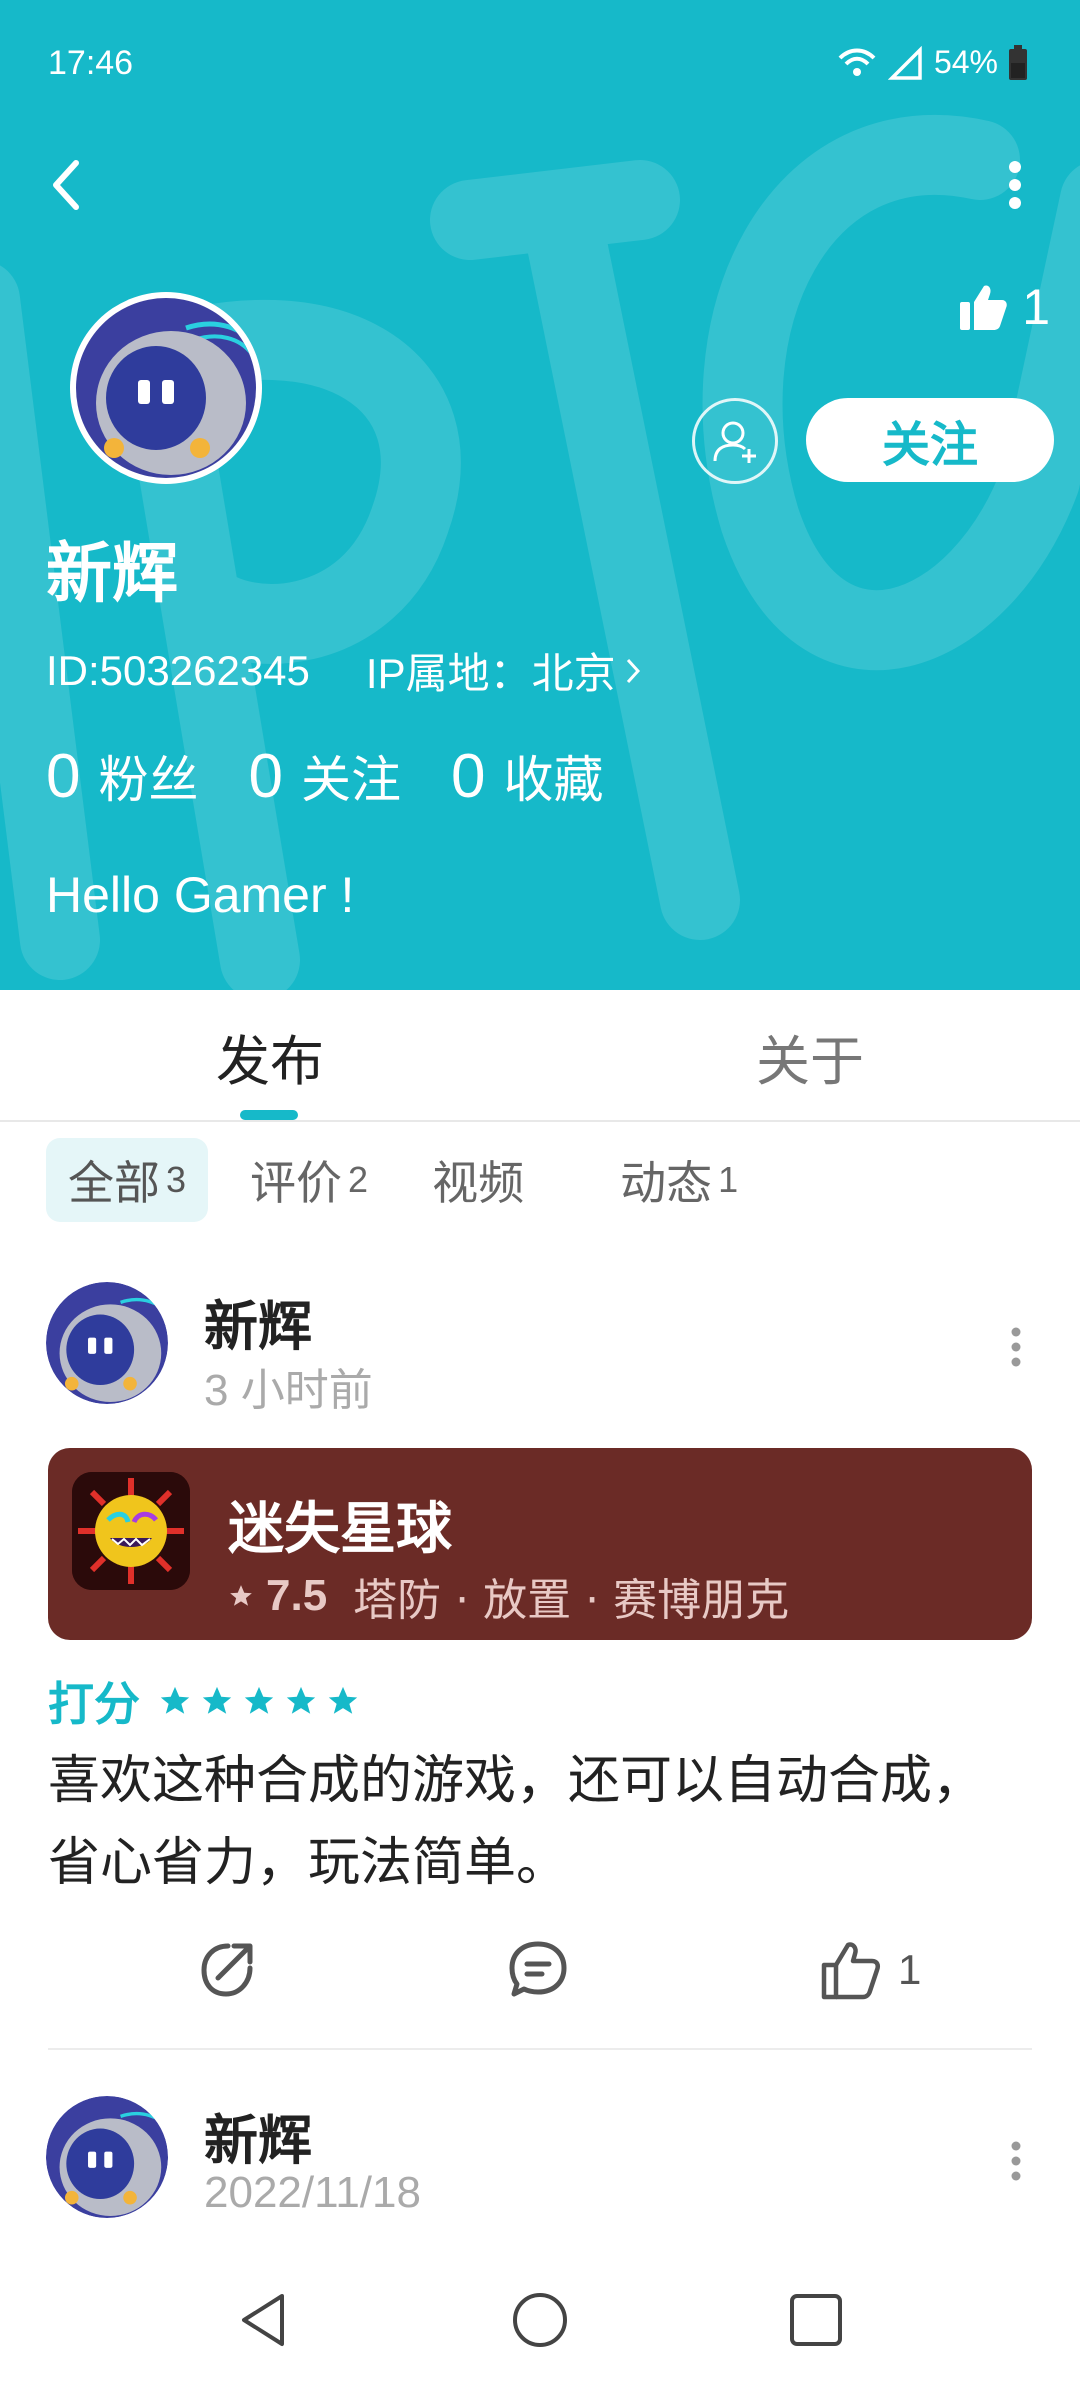 This screenshot has width=1080, height=2400. I want to click on like-count: 1, so click(910, 1969).